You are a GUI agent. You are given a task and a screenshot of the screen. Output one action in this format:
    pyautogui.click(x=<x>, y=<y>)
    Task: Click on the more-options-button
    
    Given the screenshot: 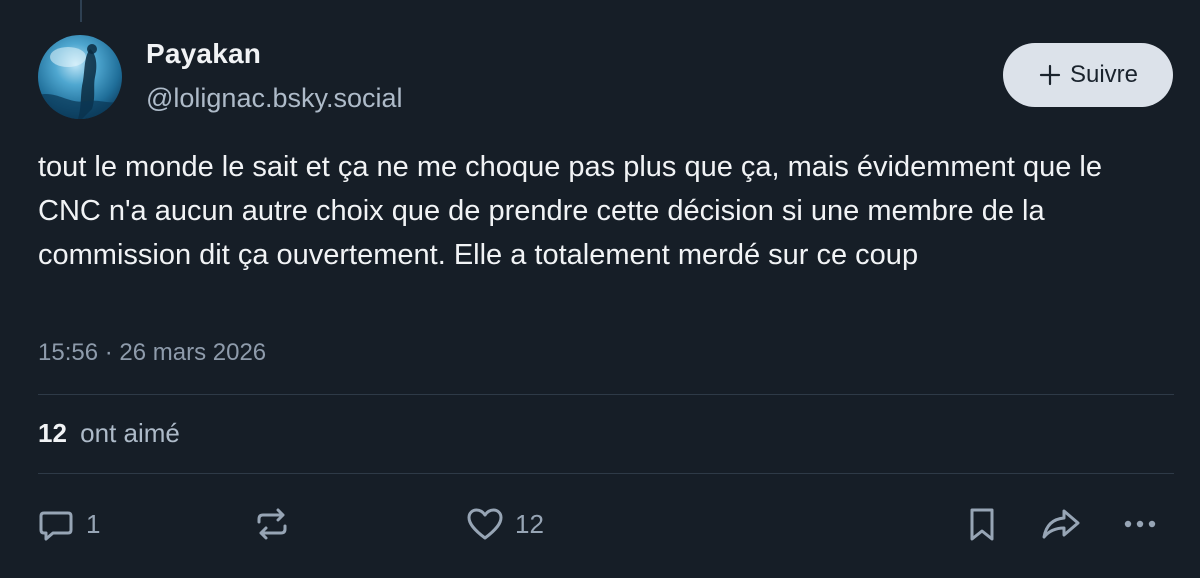 What is the action you would take?
    pyautogui.click(x=1140, y=524)
    